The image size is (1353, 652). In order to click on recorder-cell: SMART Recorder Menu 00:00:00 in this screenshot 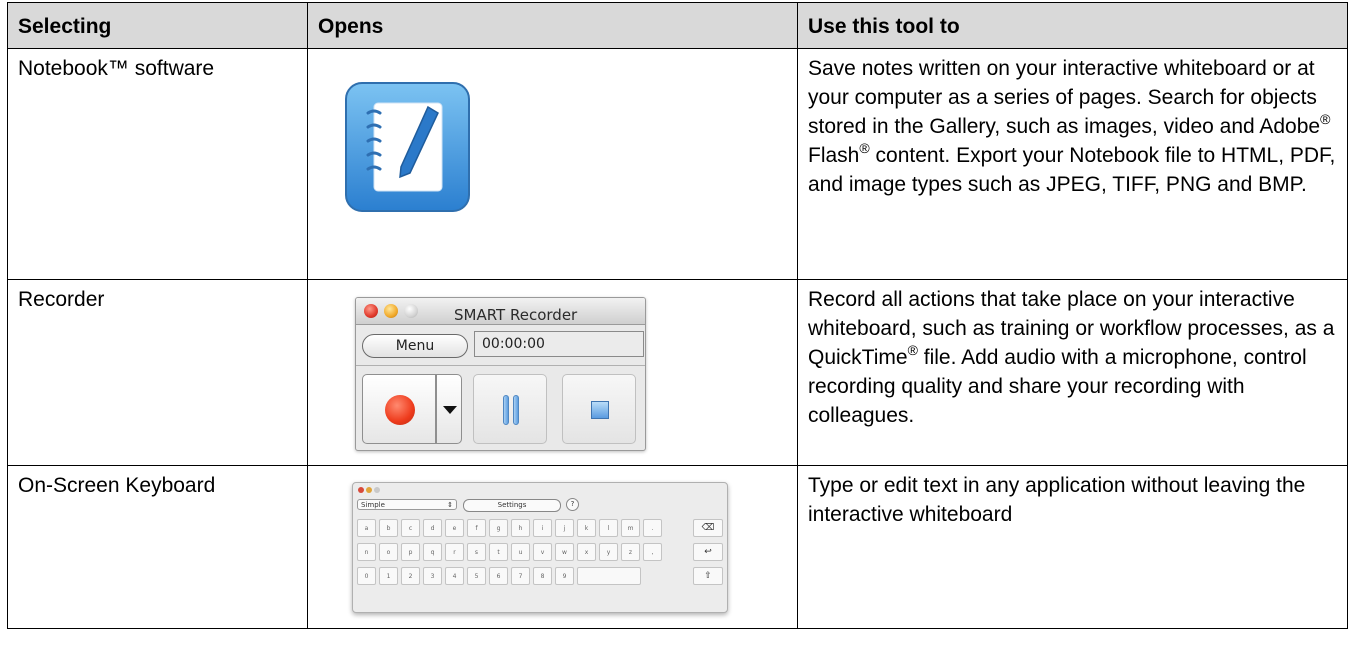, I will do `click(552, 372)`.